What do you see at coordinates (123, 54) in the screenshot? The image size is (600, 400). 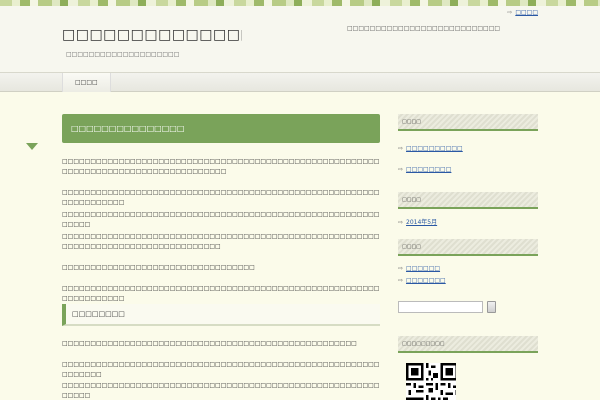 I see `site-description: □□□□□□□□□□□□□□□□□□□□` at bounding box center [123, 54].